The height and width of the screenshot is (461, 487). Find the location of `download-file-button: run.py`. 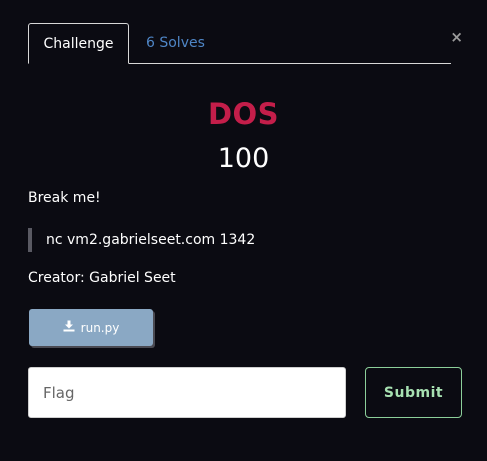

download-file-button: run.py is located at coordinates (91, 327).